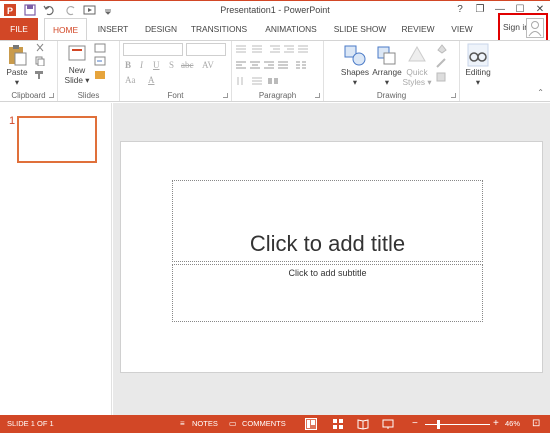  Describe the element at coordinates (88, 95) in the screenshot. I see `slides-group-label: Slides` at that location.